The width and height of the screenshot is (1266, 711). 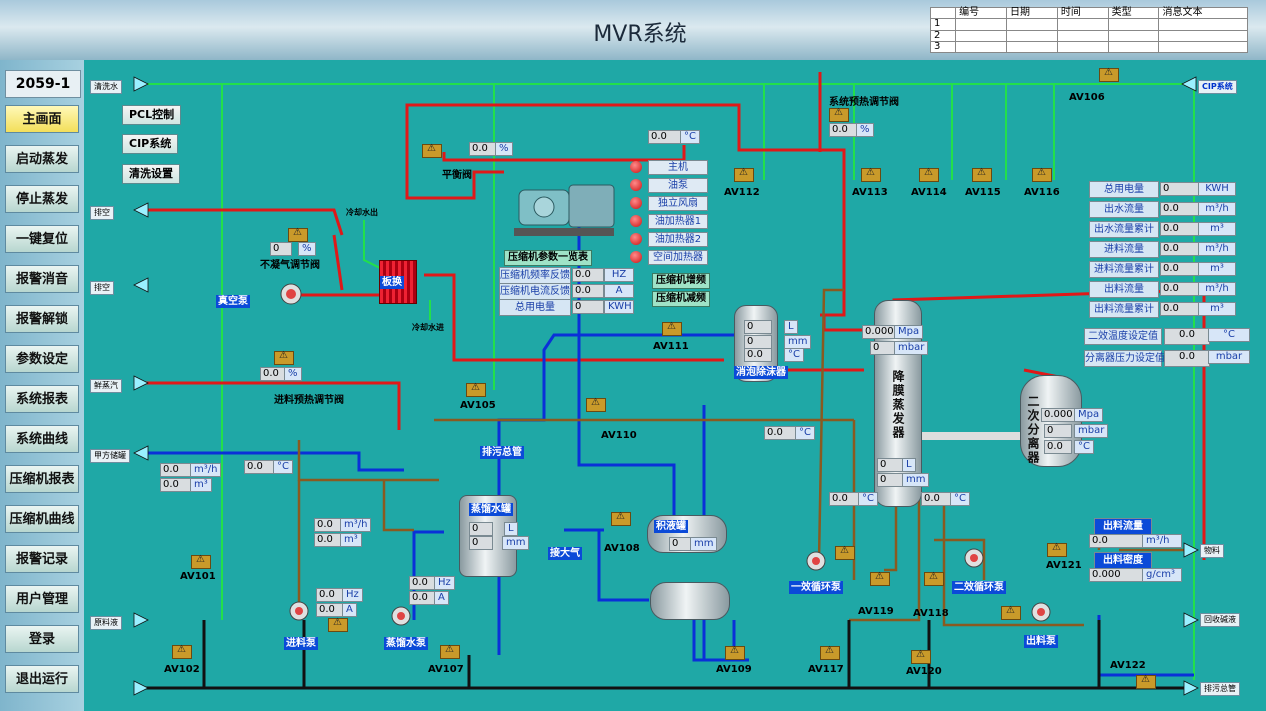 I want to click on defoamer-level-l-unit: L, so click(x=791, y=327).